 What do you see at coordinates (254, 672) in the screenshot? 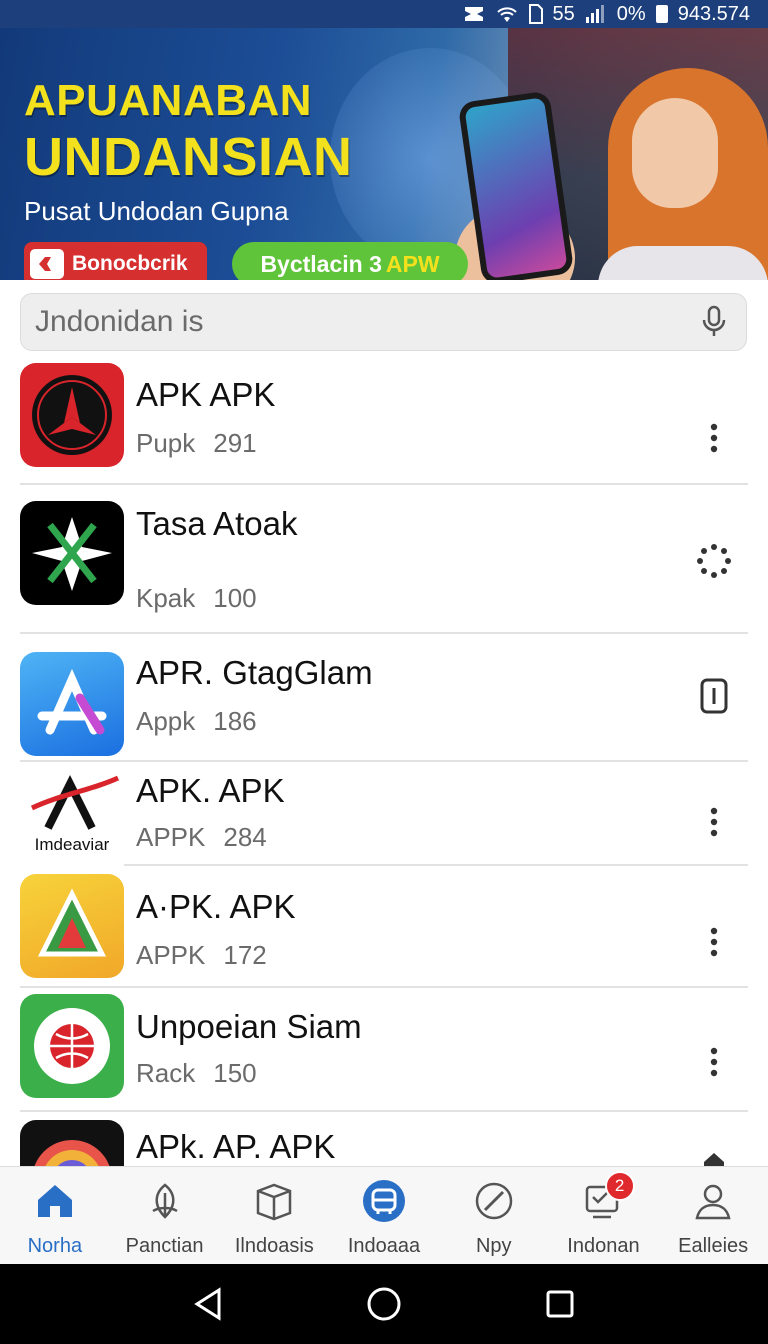
I see `app-name: APR. GtagGlam` at bounding box center [254, 672].